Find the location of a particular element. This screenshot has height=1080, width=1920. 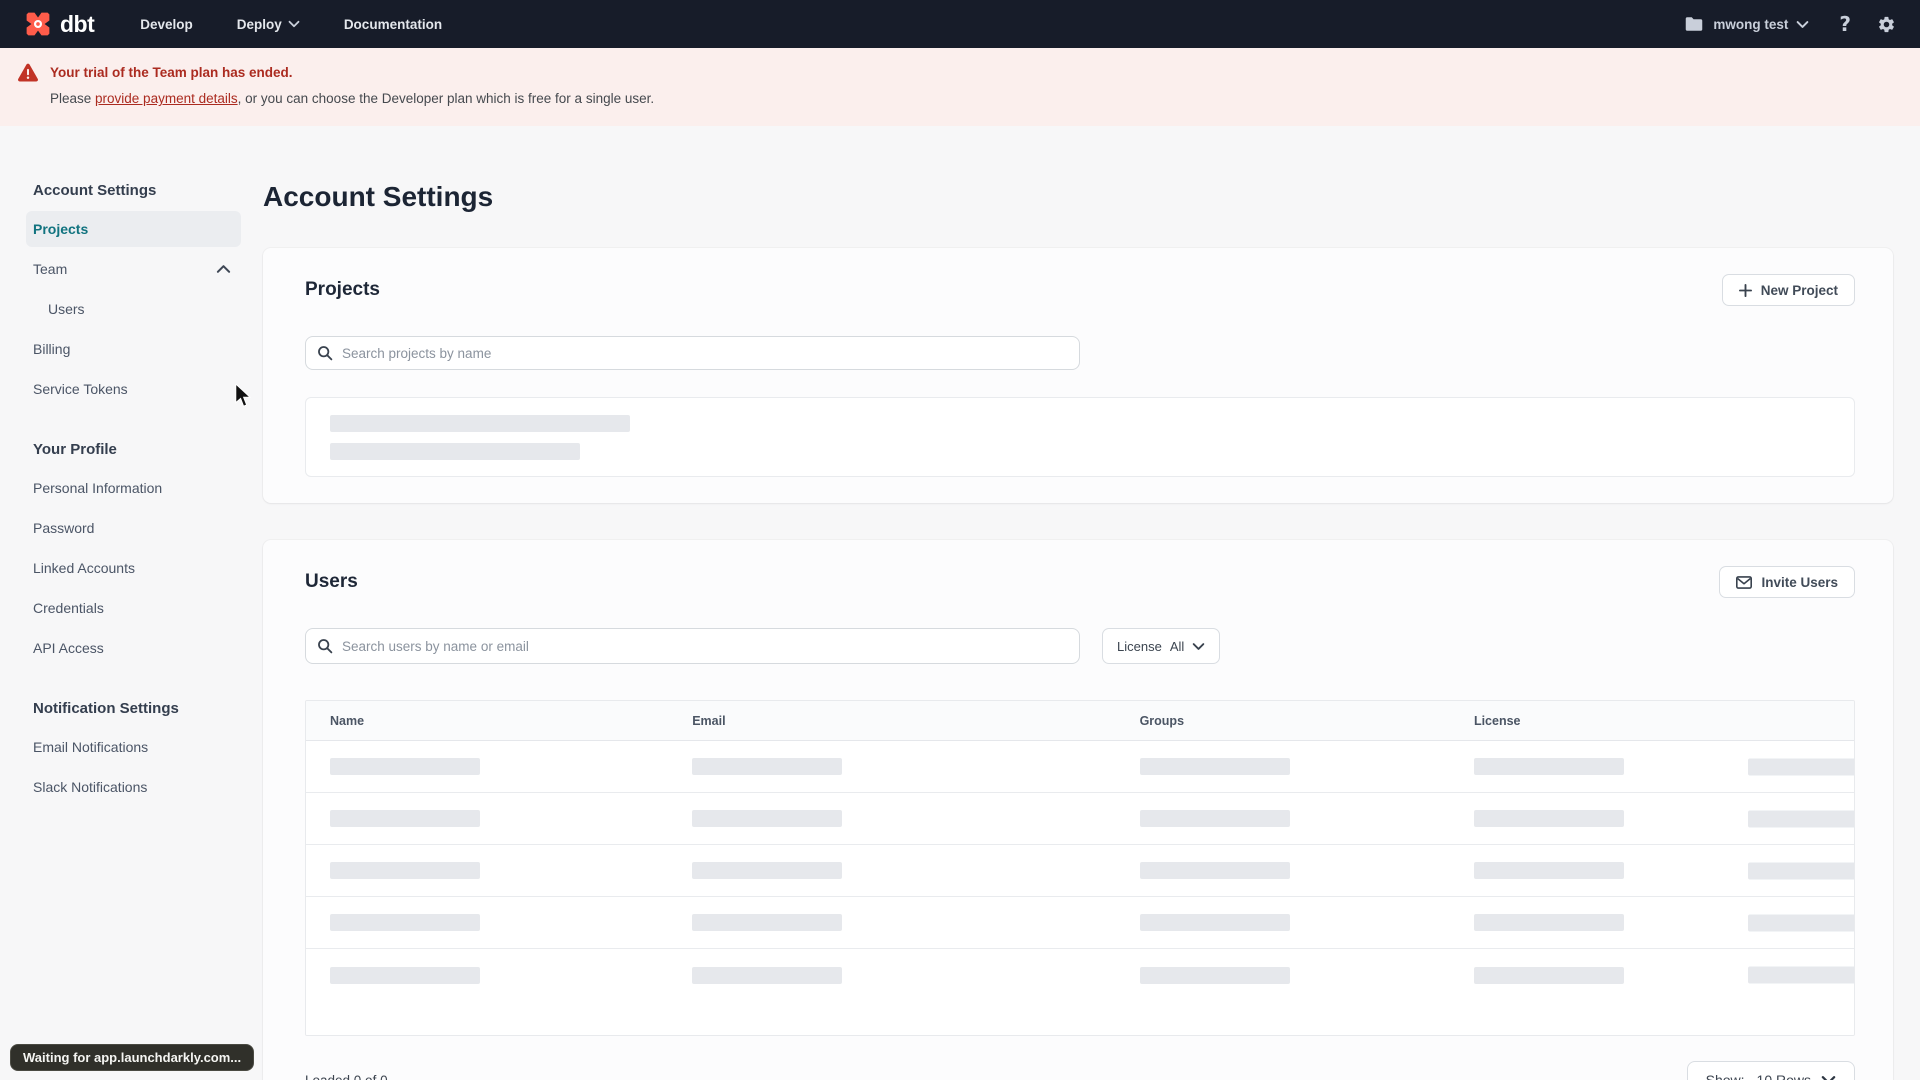

sidebar-item-email-notifications: Email Notifications is located at coordinates (133, 747).